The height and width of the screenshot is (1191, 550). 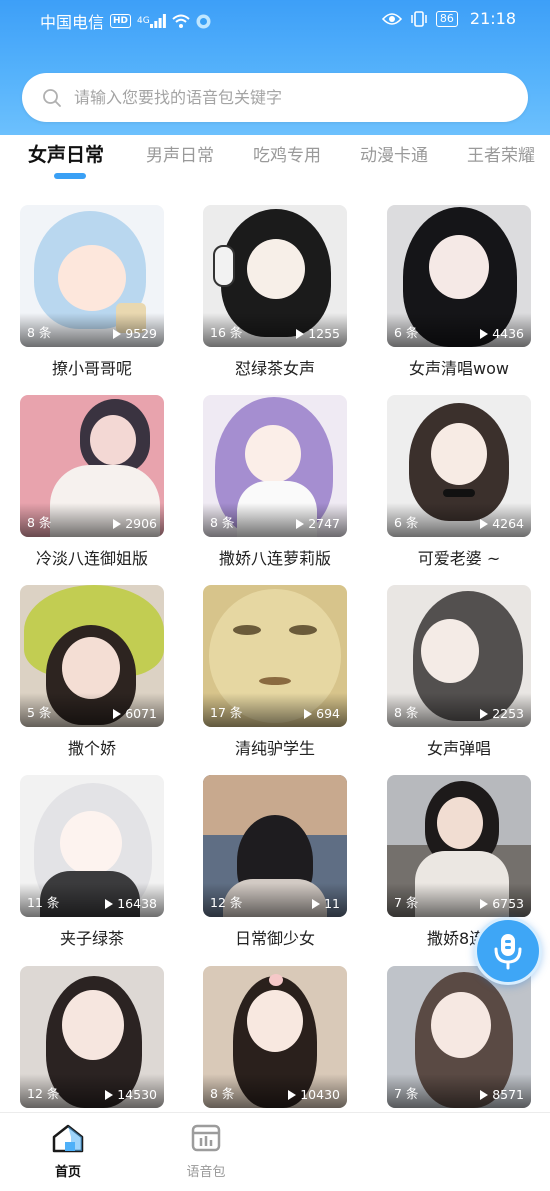 What do you see at coordinates (501, 153) in the screenshot?
I see `tab-honor-of-kings: 王者荣耀` at bounding box center [501, 153].